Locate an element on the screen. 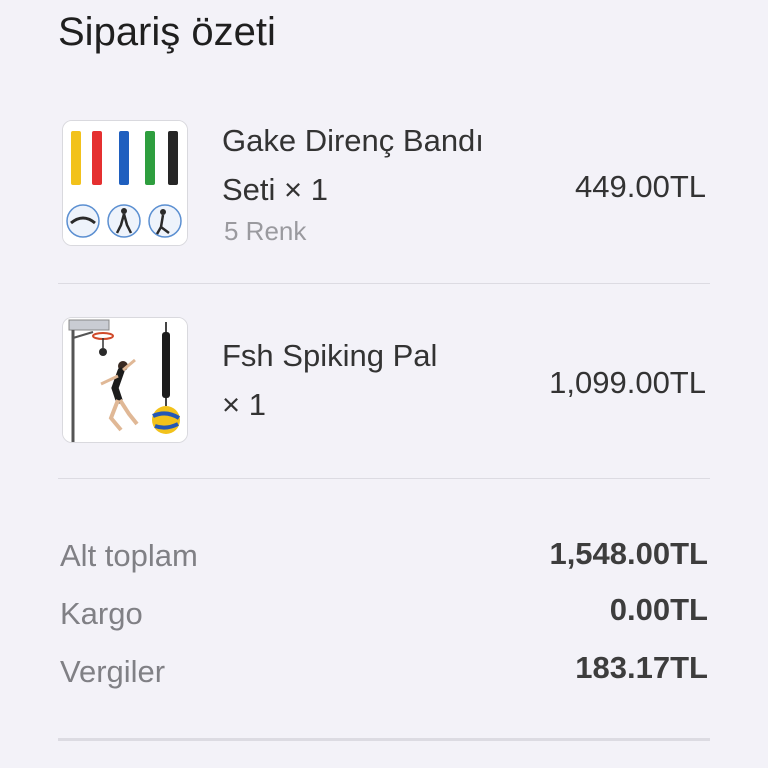 This screenshot has width=768, height=768. tax-label: Vergiler is located at coordinates (113, 671).